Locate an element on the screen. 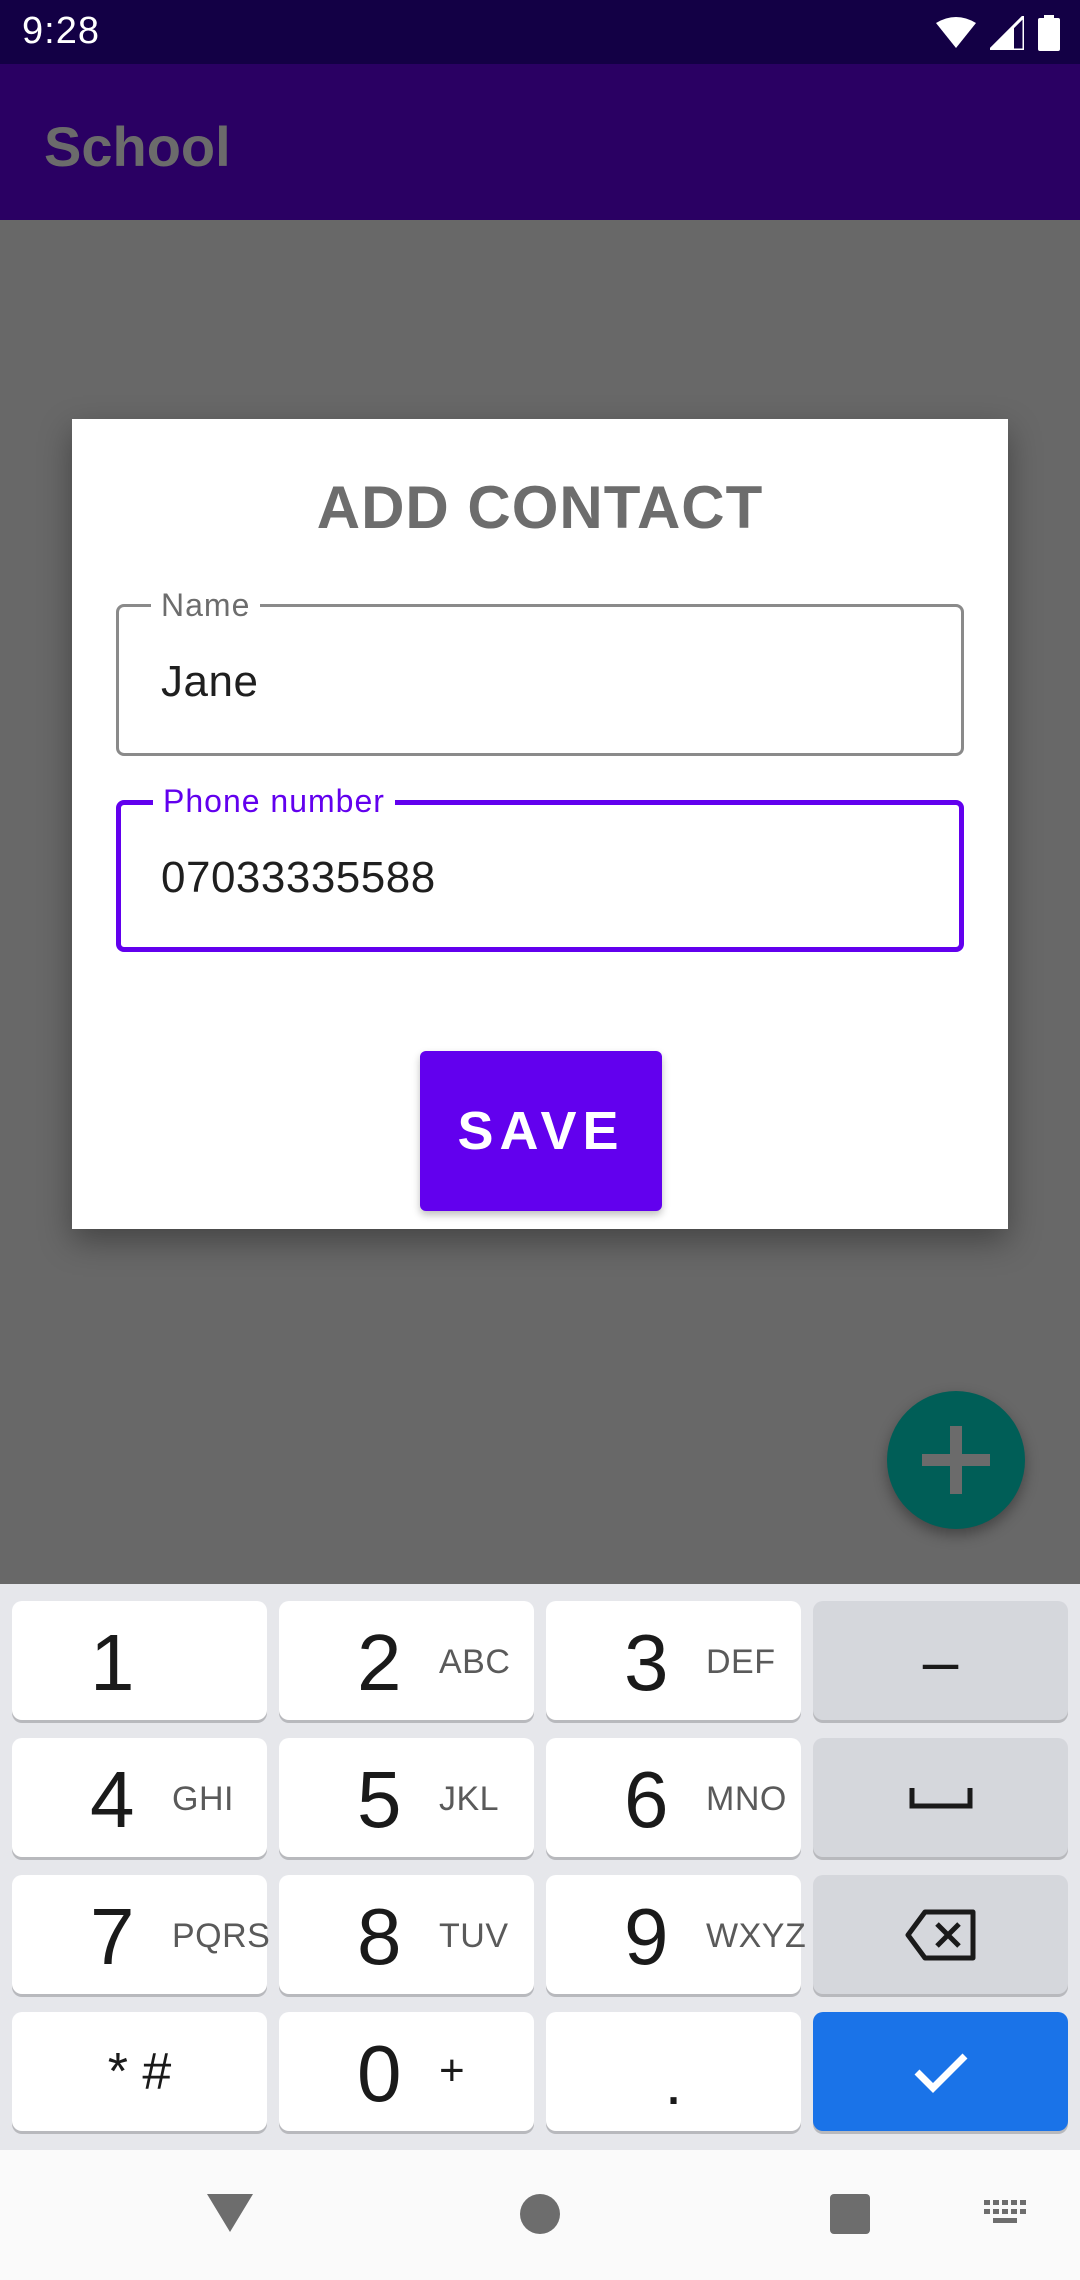 This screenshot has width=1080, height=2280. key-3: 3 DEF is located at coordinates (673, 1660).